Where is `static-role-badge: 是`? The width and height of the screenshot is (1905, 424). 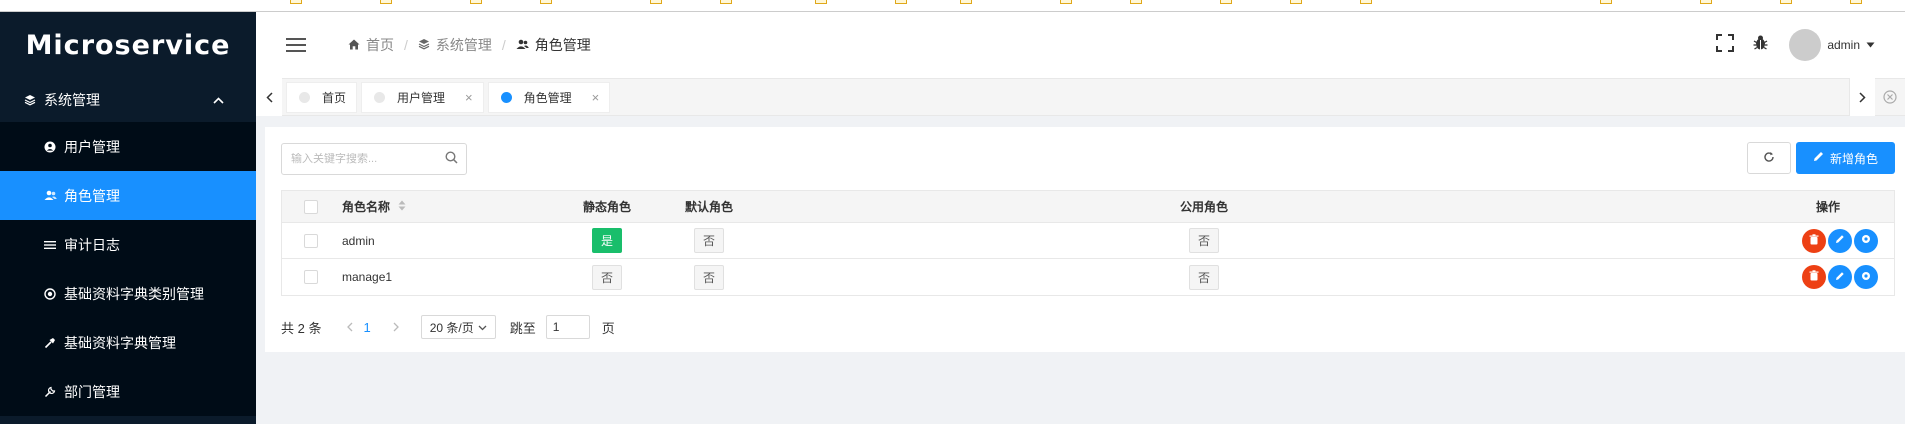
static-role-badge: 是 is located at coordinates (606, 240).